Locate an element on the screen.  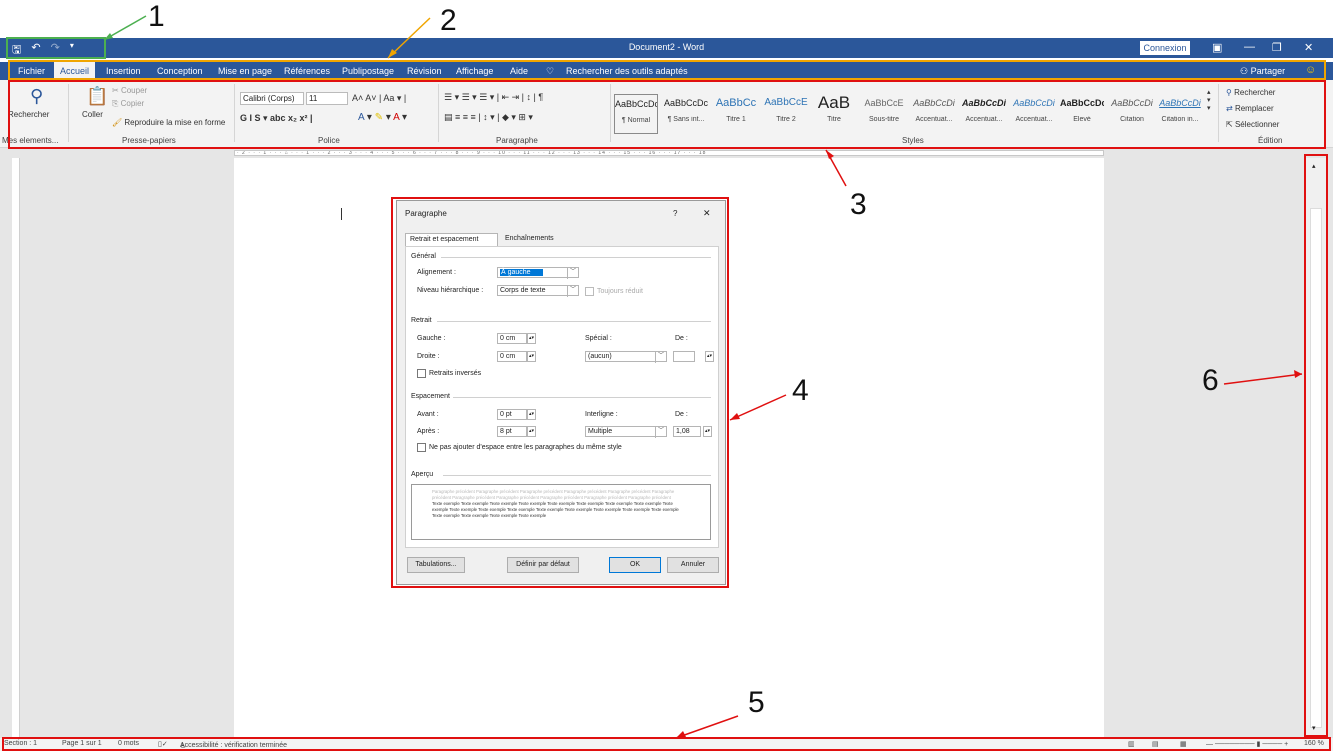
annotation-number-1: 1 is located at coordinates (156, 16).